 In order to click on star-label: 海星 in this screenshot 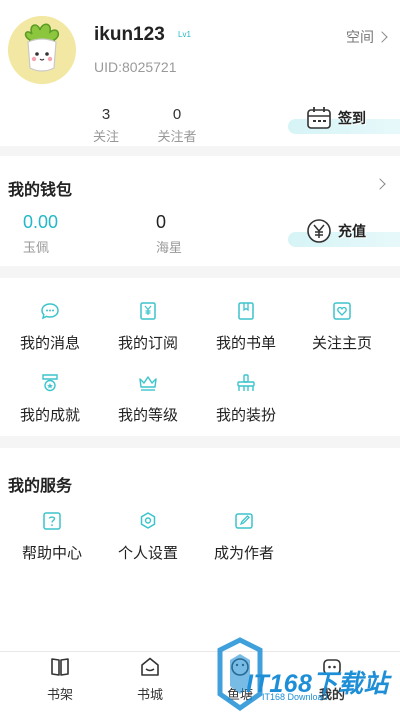, I will do `click(169, 247)`.